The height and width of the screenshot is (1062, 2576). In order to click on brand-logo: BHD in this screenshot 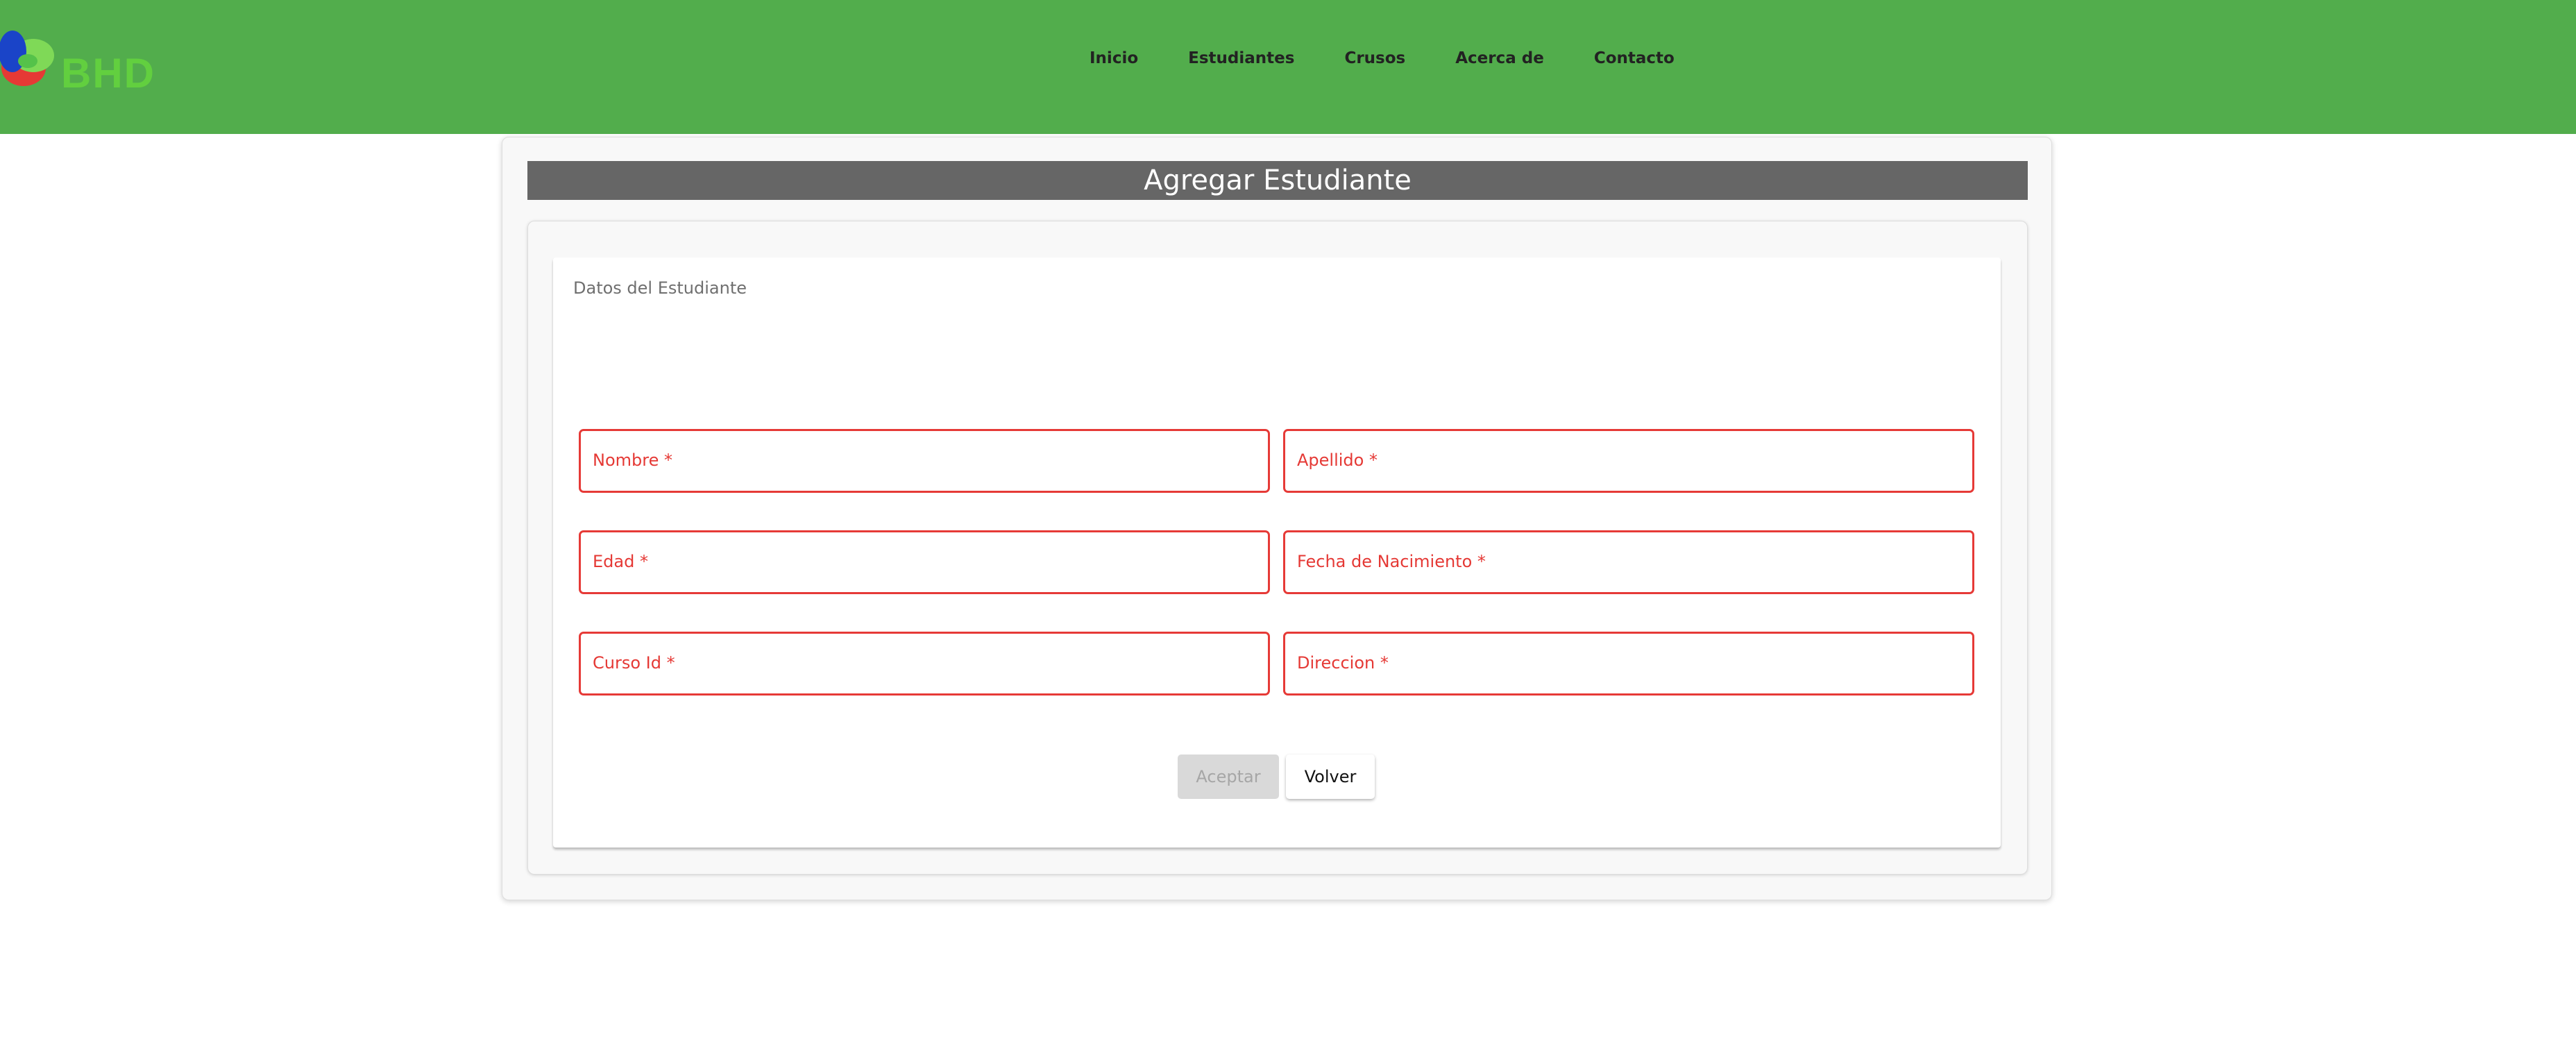, I will do `click(83, 59)`.